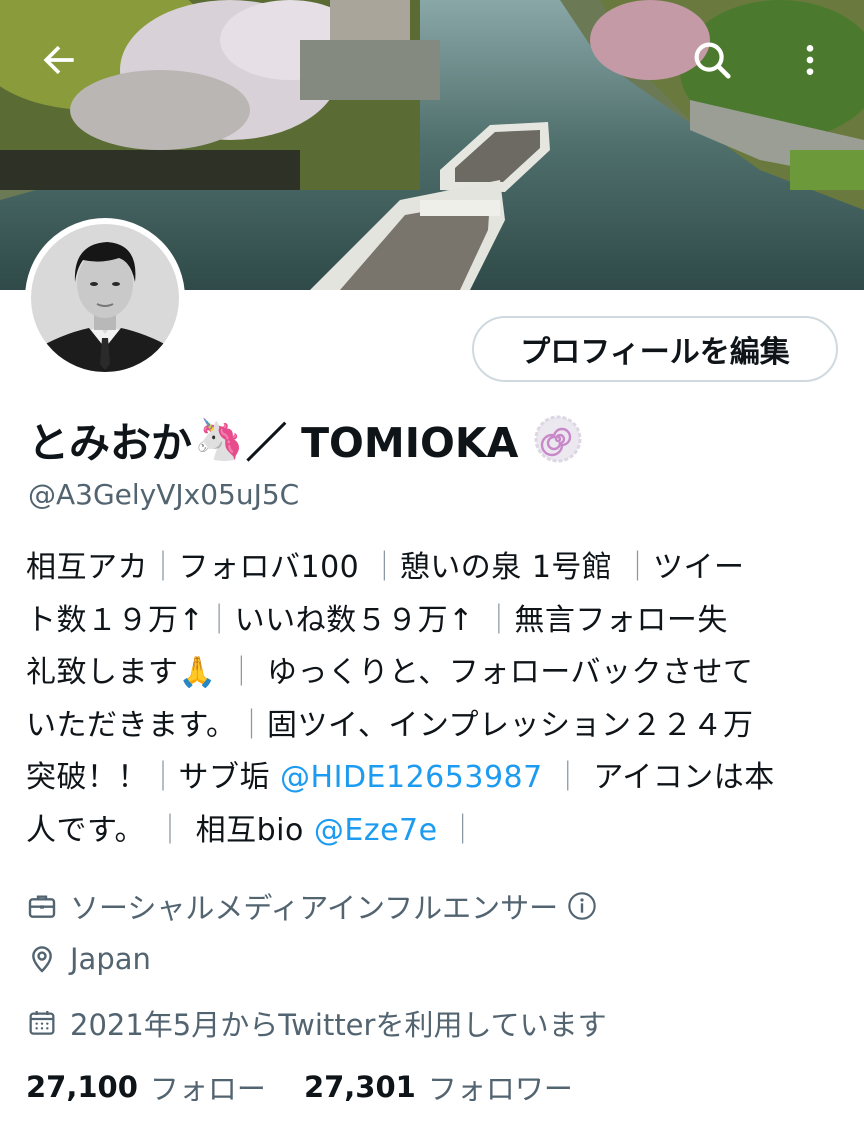 The height and width of the screenshot is (1144, 864). I want to click on location-pin-icon, so click(42, 959).